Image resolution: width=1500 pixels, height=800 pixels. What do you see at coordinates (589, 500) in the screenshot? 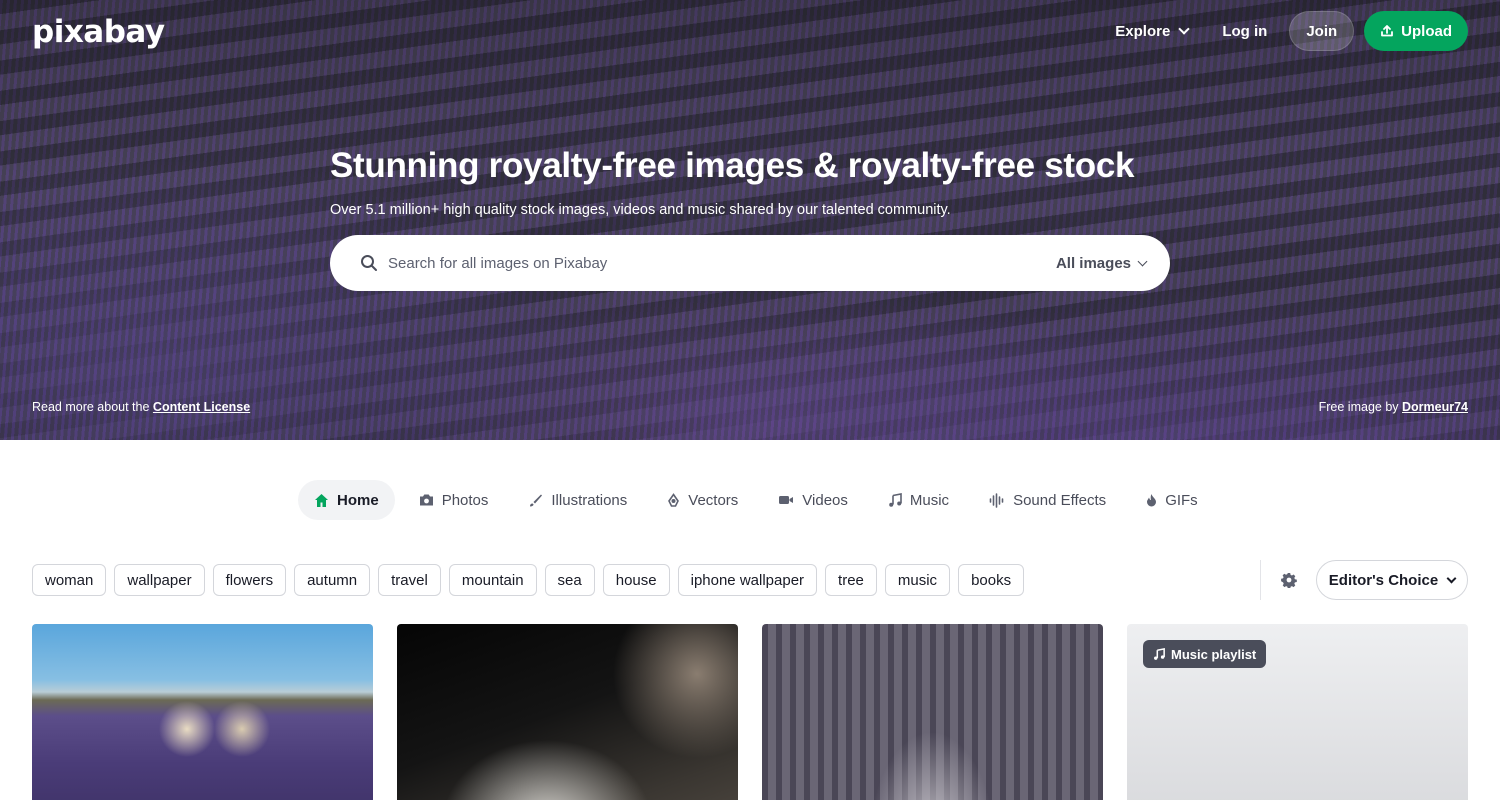
I see `tab-label: Illustrations` at bounding box center [589, 500].